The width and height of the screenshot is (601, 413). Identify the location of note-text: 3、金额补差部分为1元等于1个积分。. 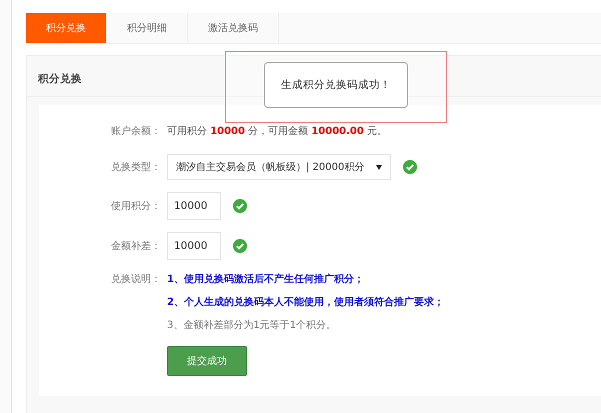
(252, 325).